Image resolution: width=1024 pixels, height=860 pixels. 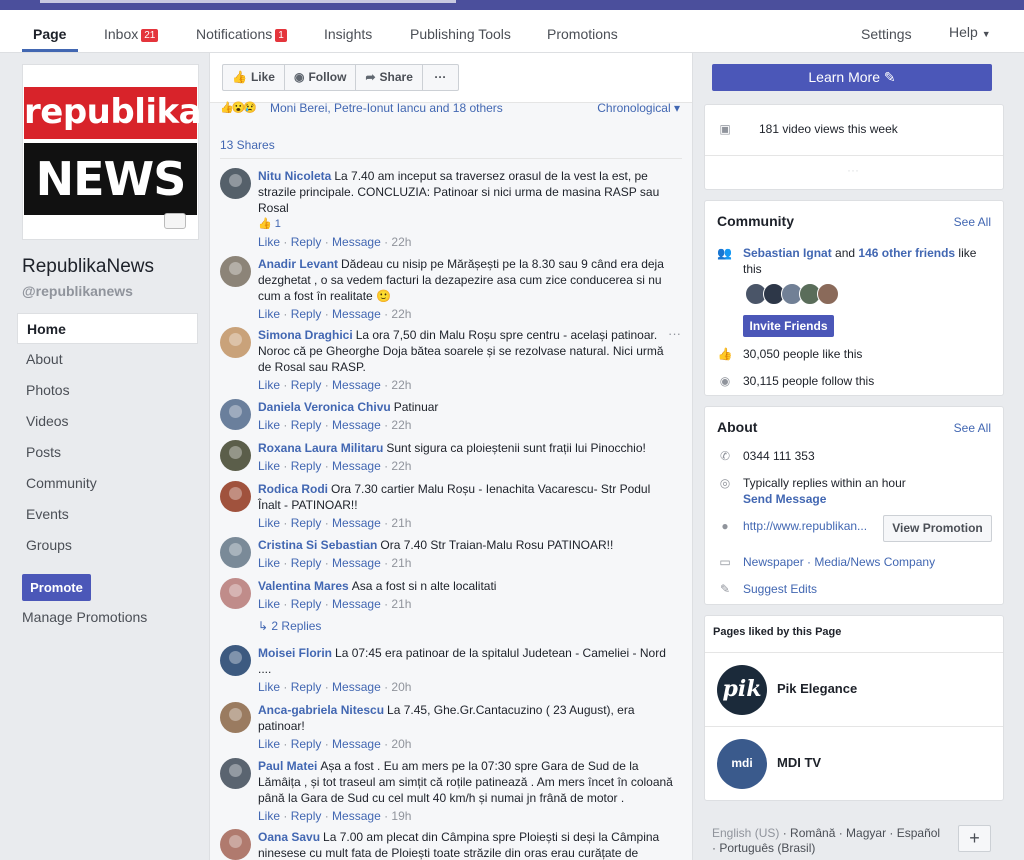 What do you see at coordinates (854, 763) in the screenshot?
I see `liked-page-item: mdi MDI TV` at bounding box center [854, 763].